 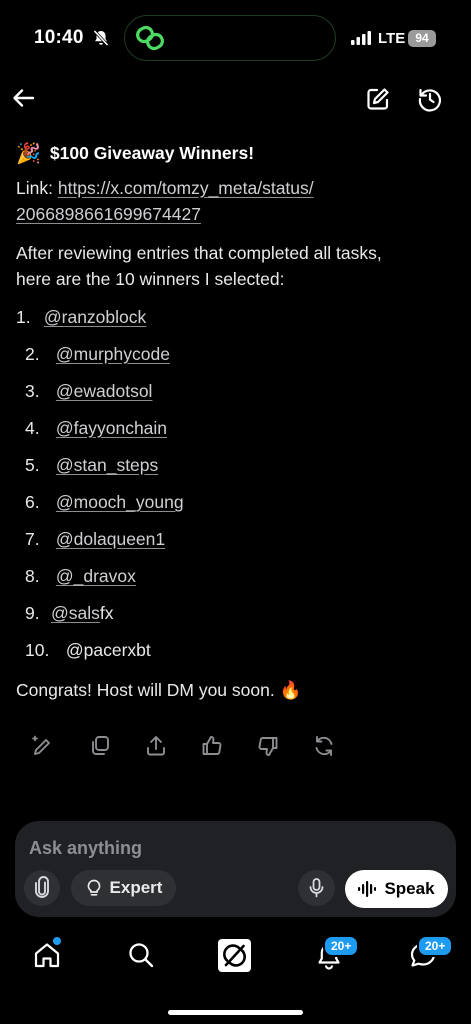 What do you see at coordinates (23, 317) in the screenshot?
I see `list-number: 1.` at bounding box center [23, 317].